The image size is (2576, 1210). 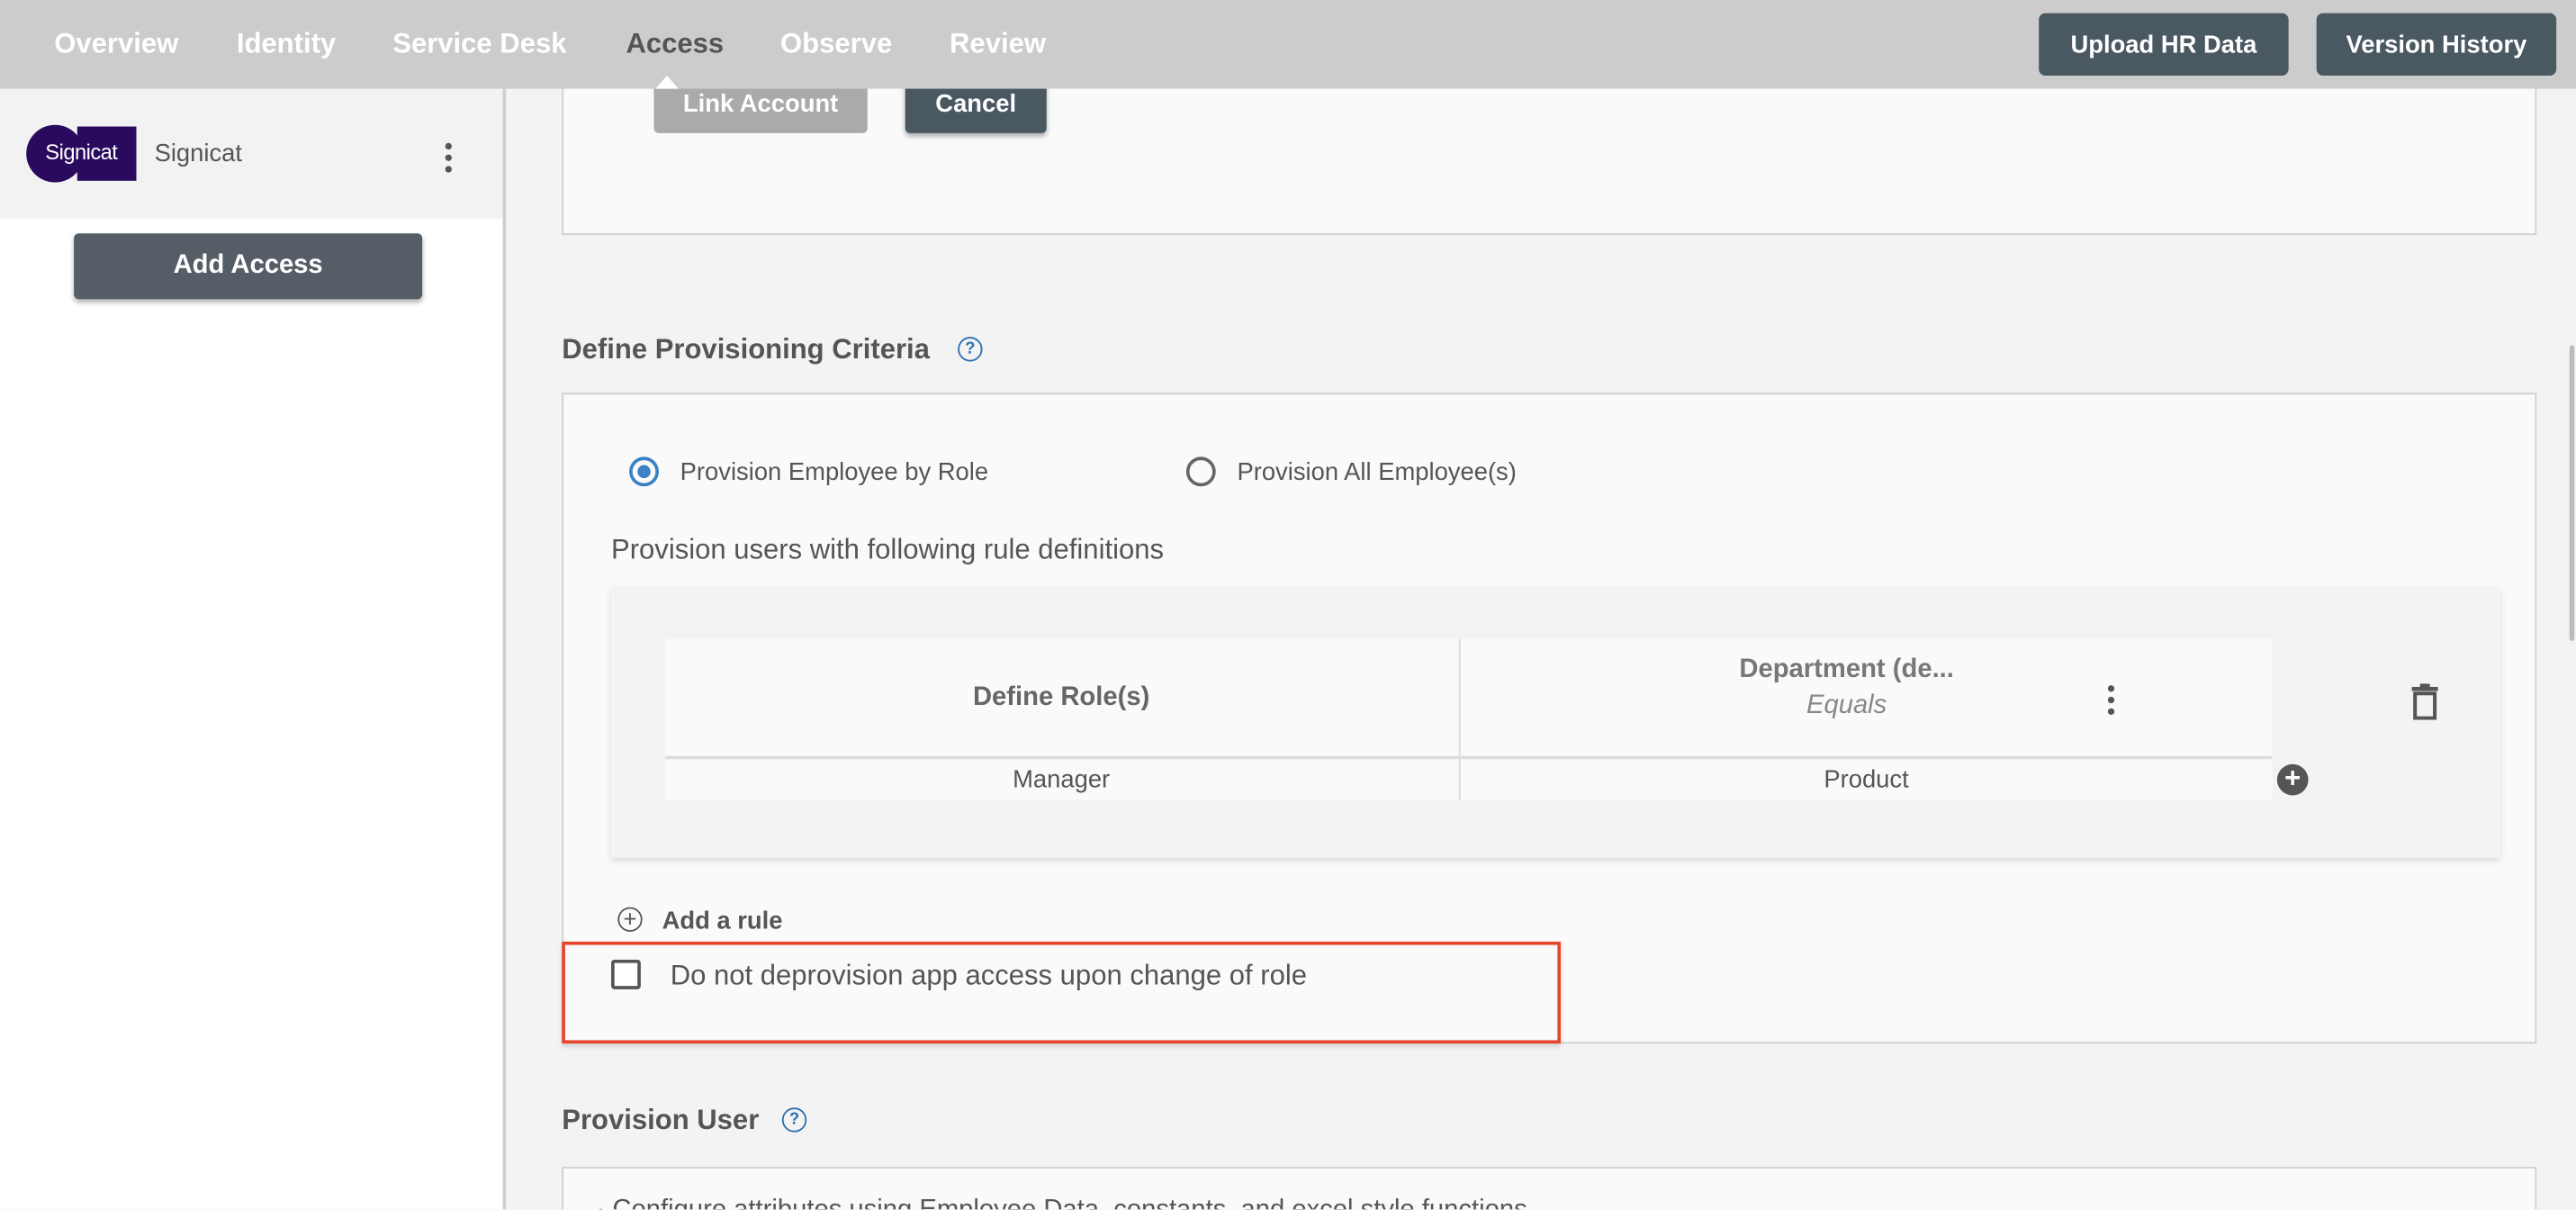 What do you see at coordinates (248, 266) in the screenshot?
I see `add-access-button: Add Access` at bounding box center [248, 266].